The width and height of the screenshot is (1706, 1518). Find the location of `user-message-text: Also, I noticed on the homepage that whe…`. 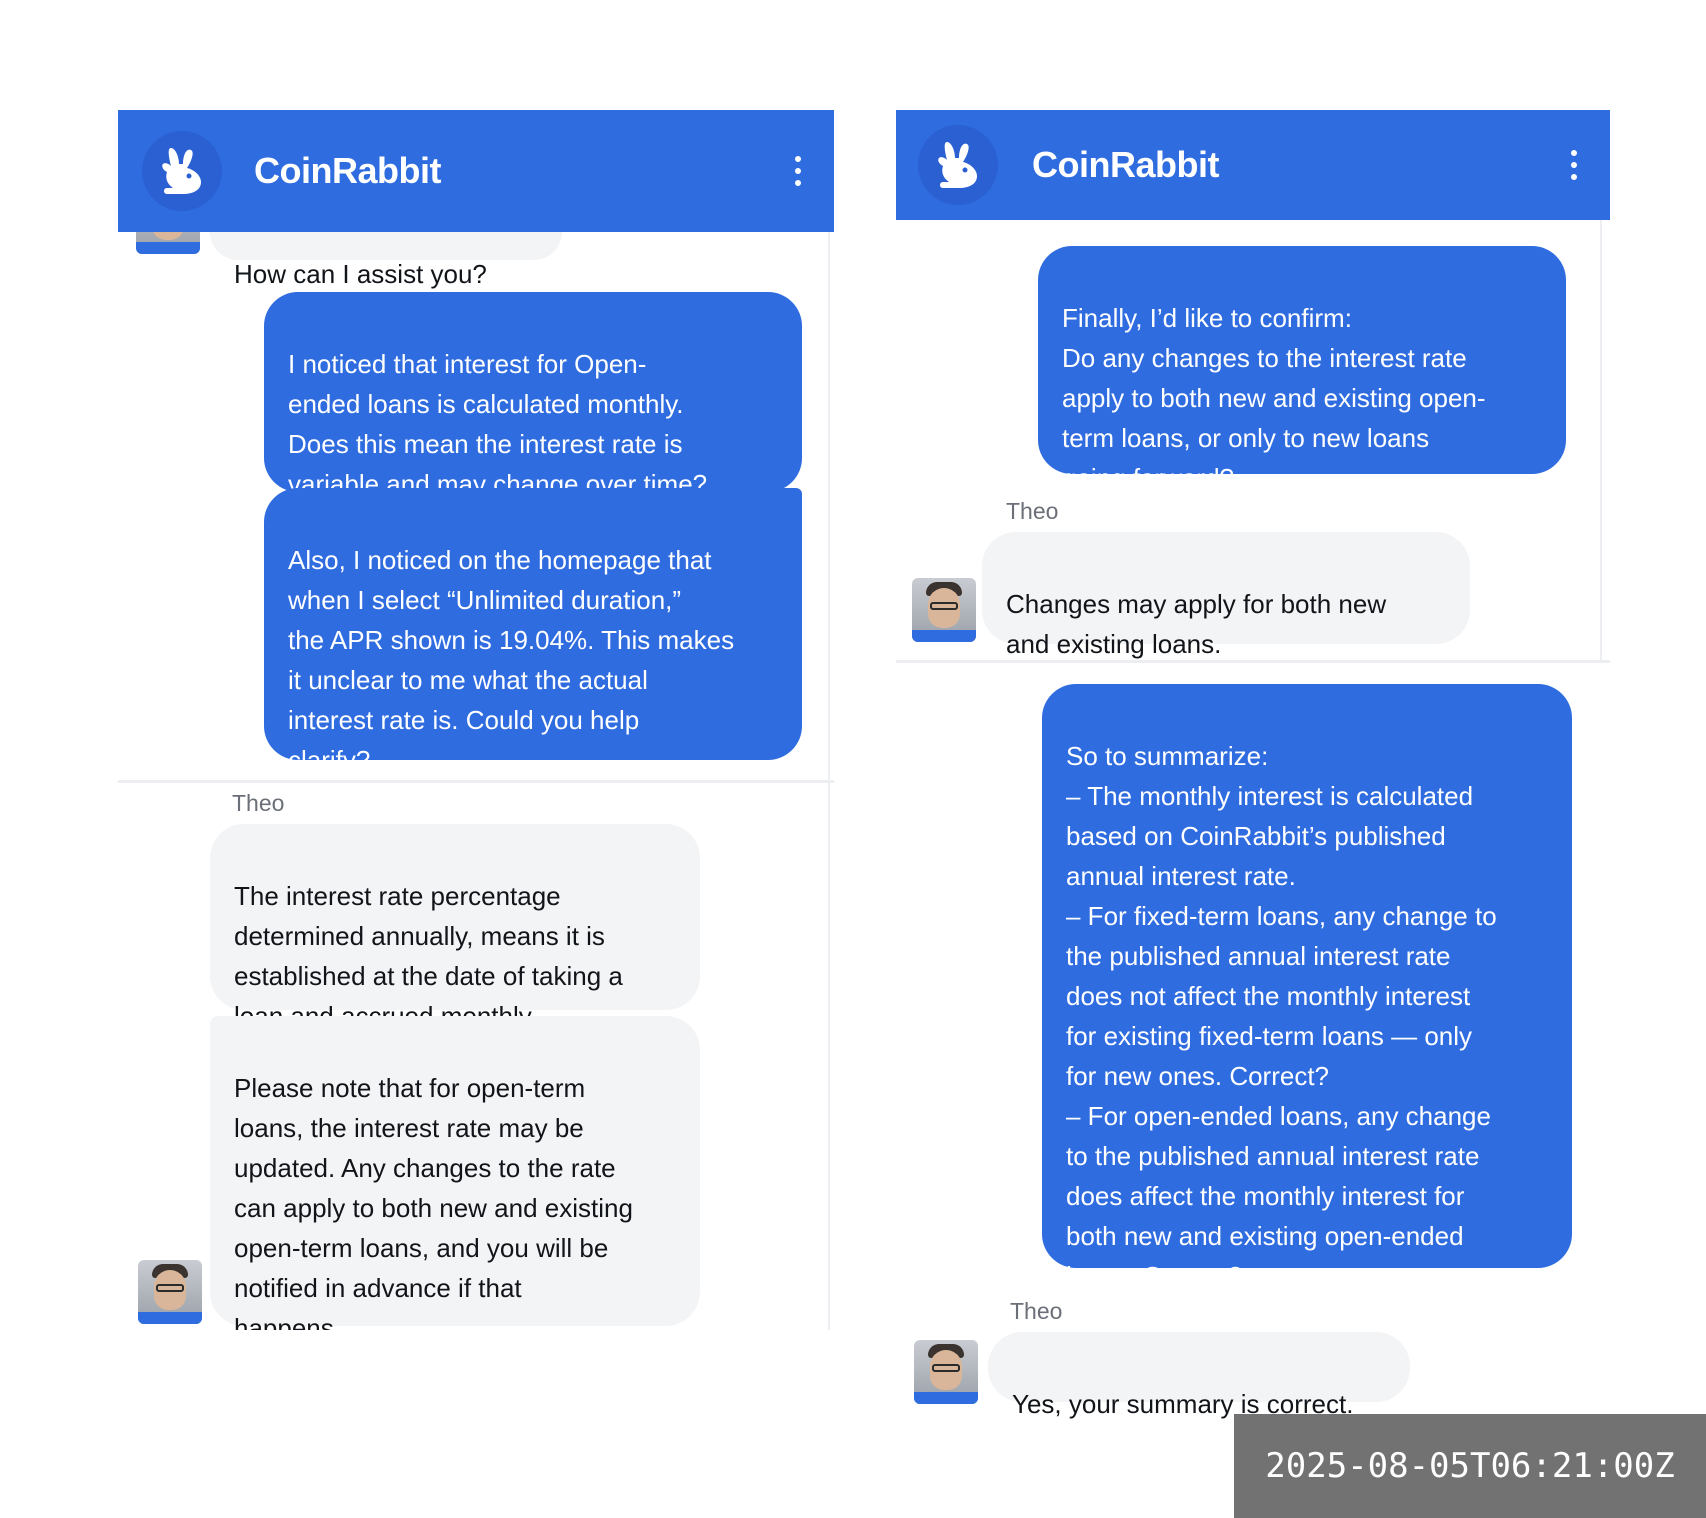

user-message-text: Also, I noticed on the homepage that whe… is located at coordinates (511, 660).